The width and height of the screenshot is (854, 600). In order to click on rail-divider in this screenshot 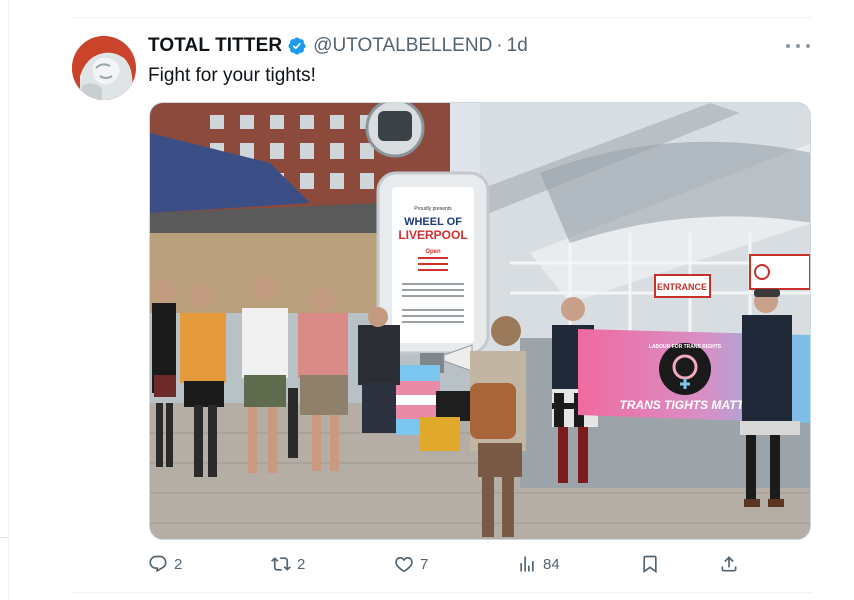, I will do `click(4, 537)`.